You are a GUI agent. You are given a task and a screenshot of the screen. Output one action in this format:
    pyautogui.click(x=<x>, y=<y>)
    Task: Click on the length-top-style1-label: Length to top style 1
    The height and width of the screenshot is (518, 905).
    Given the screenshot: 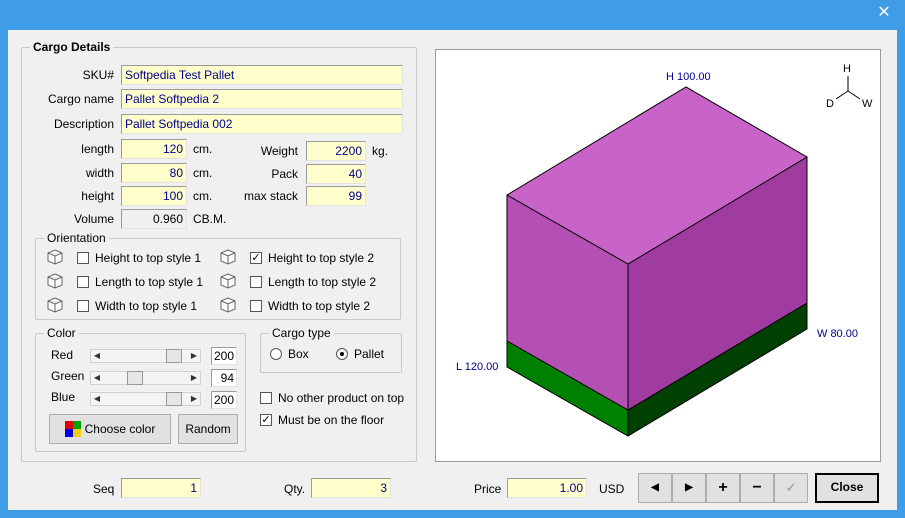 What is the action you would take?
    pyautogui.click(x=149, y=282)
    